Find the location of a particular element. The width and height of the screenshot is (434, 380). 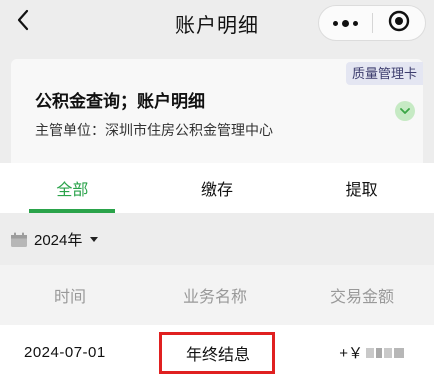

more-dots-icon is located at coordinates (335, 23).